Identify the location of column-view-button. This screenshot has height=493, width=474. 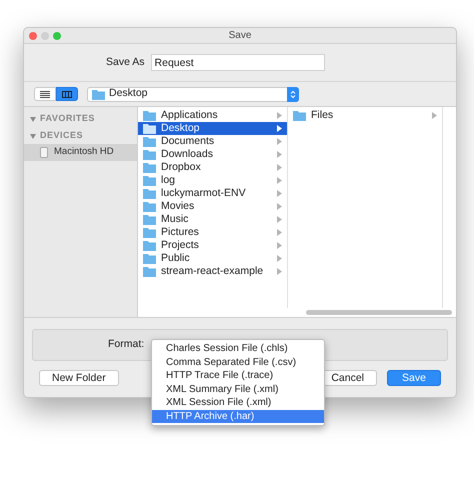
(67, 94).